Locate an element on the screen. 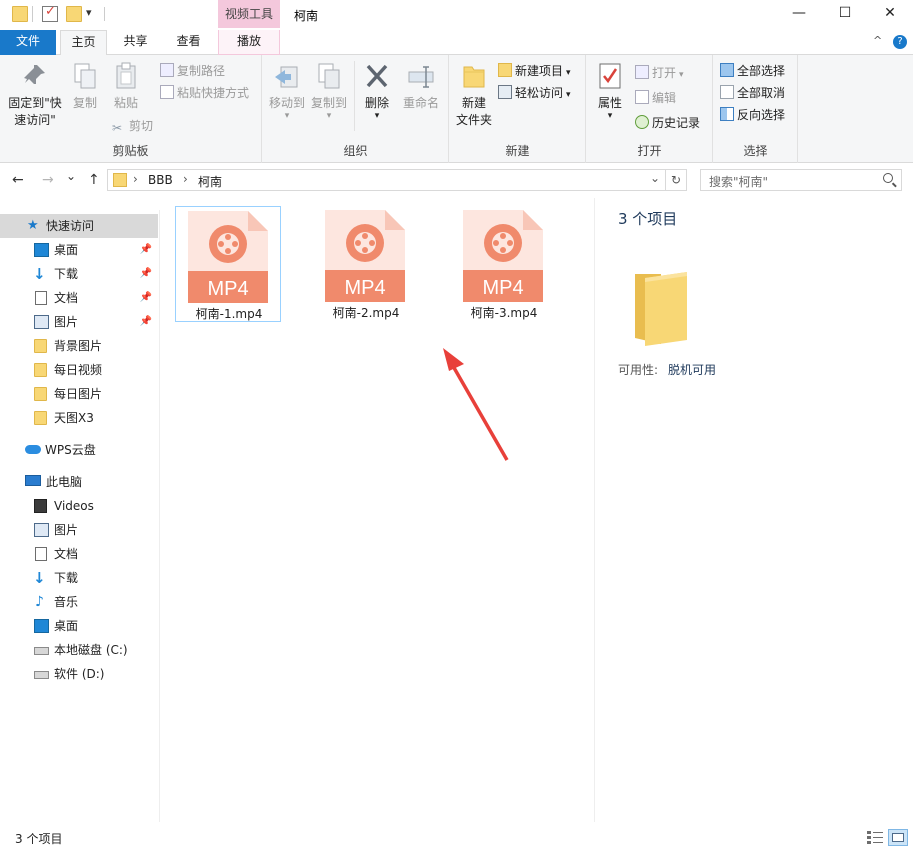 This screenshot has width=913, height=849. sidebar-item-downloads: ↓ 下载 📌 is located at coordinates (79, 274).